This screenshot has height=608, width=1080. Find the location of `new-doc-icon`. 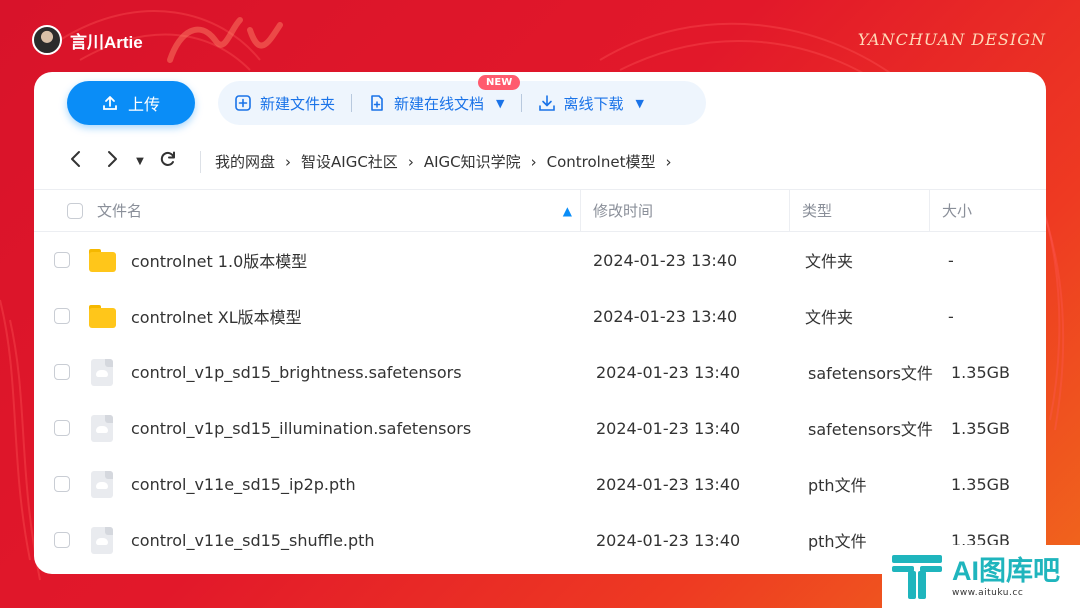

new-doc-icon is located at coordinates (377, 103).